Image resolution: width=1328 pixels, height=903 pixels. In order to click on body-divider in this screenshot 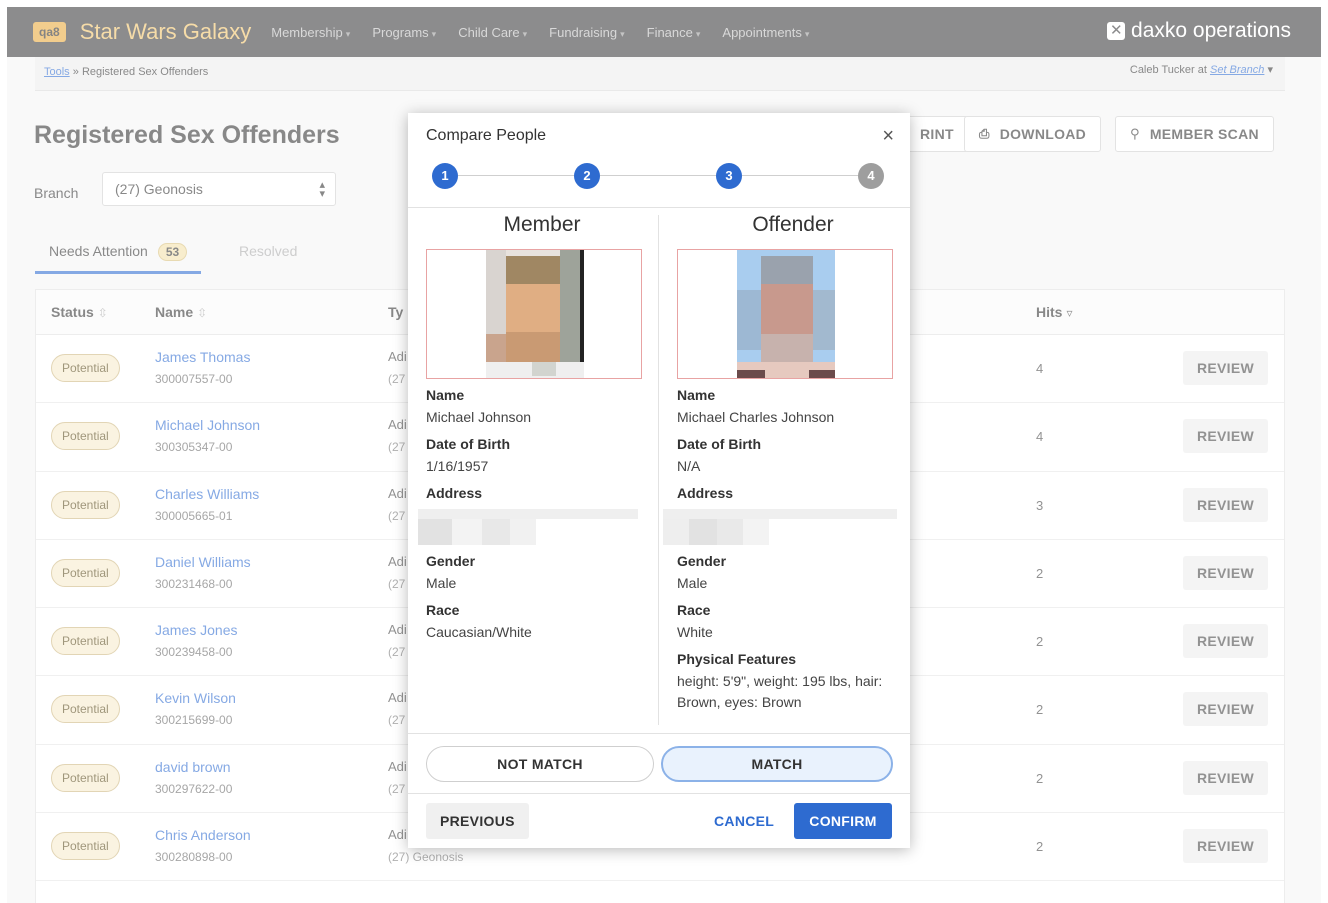, I will do `click(659, 733)`.